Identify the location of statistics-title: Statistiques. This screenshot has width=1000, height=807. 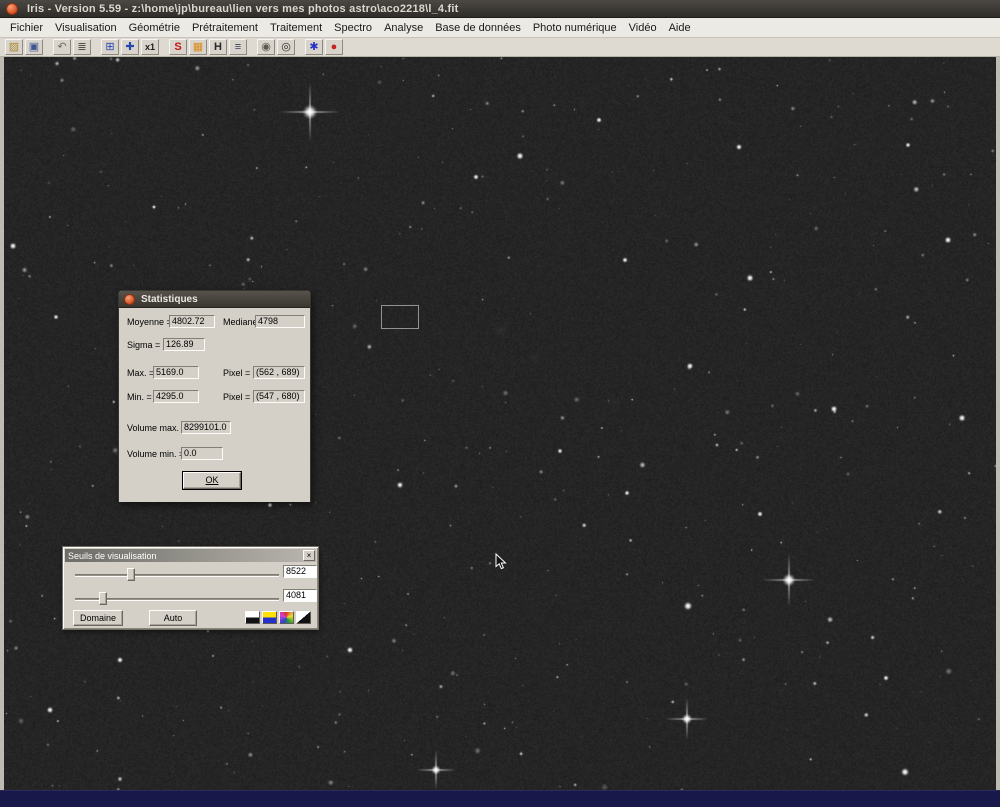
(169, 299).